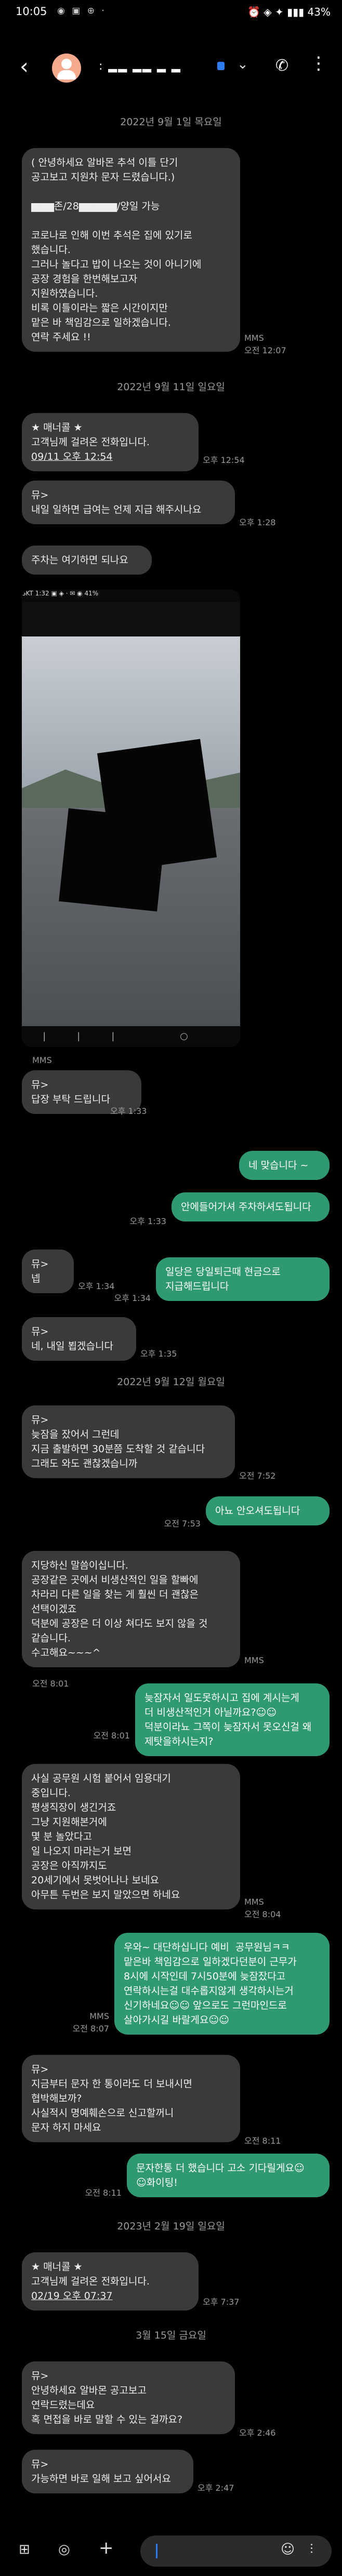 The height and width of the screenshot is (2576, 342). What do you see at coordinates (63, 2405) in the screenshot?
I see `message-line: 연락드렸는데요` at bounding box center [63, 2405].